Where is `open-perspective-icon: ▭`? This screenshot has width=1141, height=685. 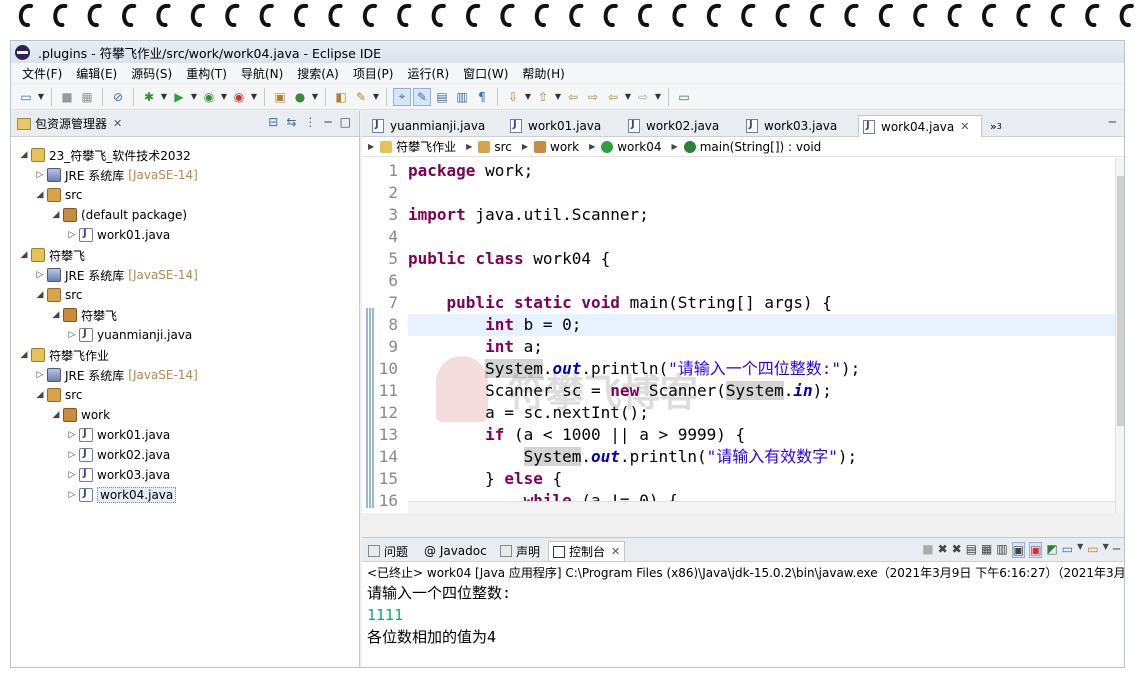 open-perspective-icon: ▭ is located at coordinates (684, 97).